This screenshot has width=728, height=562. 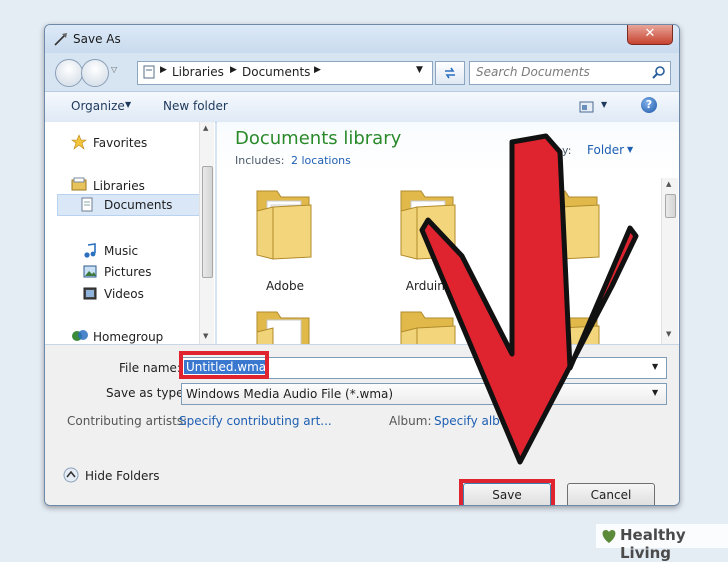 What do you see at coordinates (653, 544) in the screenshot?
I see `watermark-brand: Healthy Living` at bounding box center [653, 544].